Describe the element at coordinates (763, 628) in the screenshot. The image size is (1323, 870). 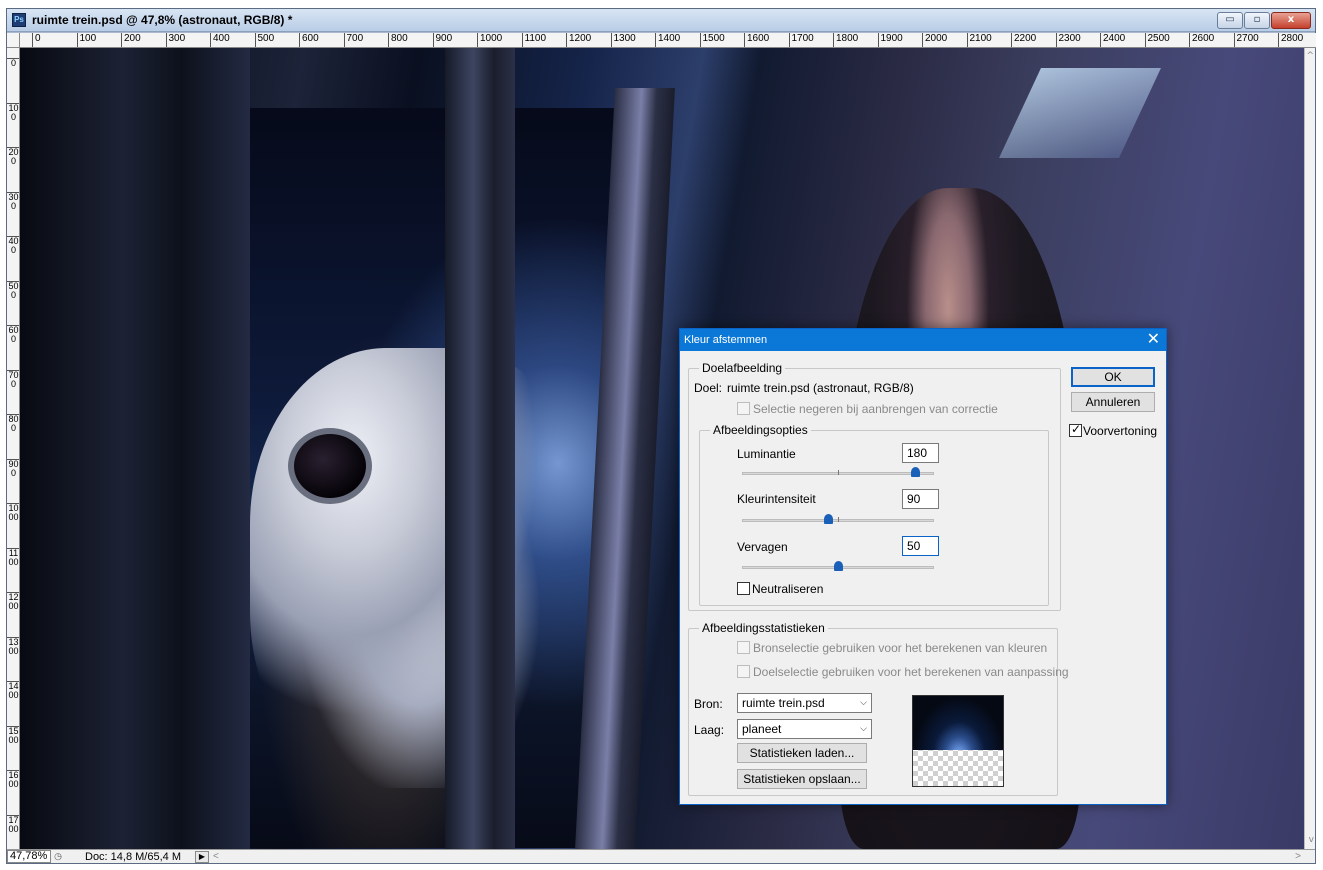
I see `image-statistics-legend: Afbeeldingsstatistieken` at that location.